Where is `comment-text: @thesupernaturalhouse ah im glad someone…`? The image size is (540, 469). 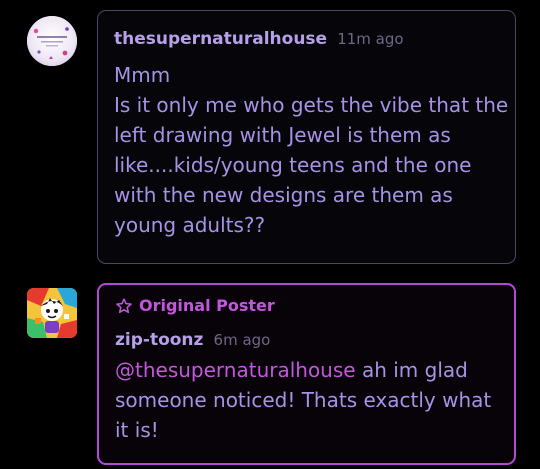
comment-text: @thesupernaturalhouse ah im glad someone… is located at coordinates (312, 400).